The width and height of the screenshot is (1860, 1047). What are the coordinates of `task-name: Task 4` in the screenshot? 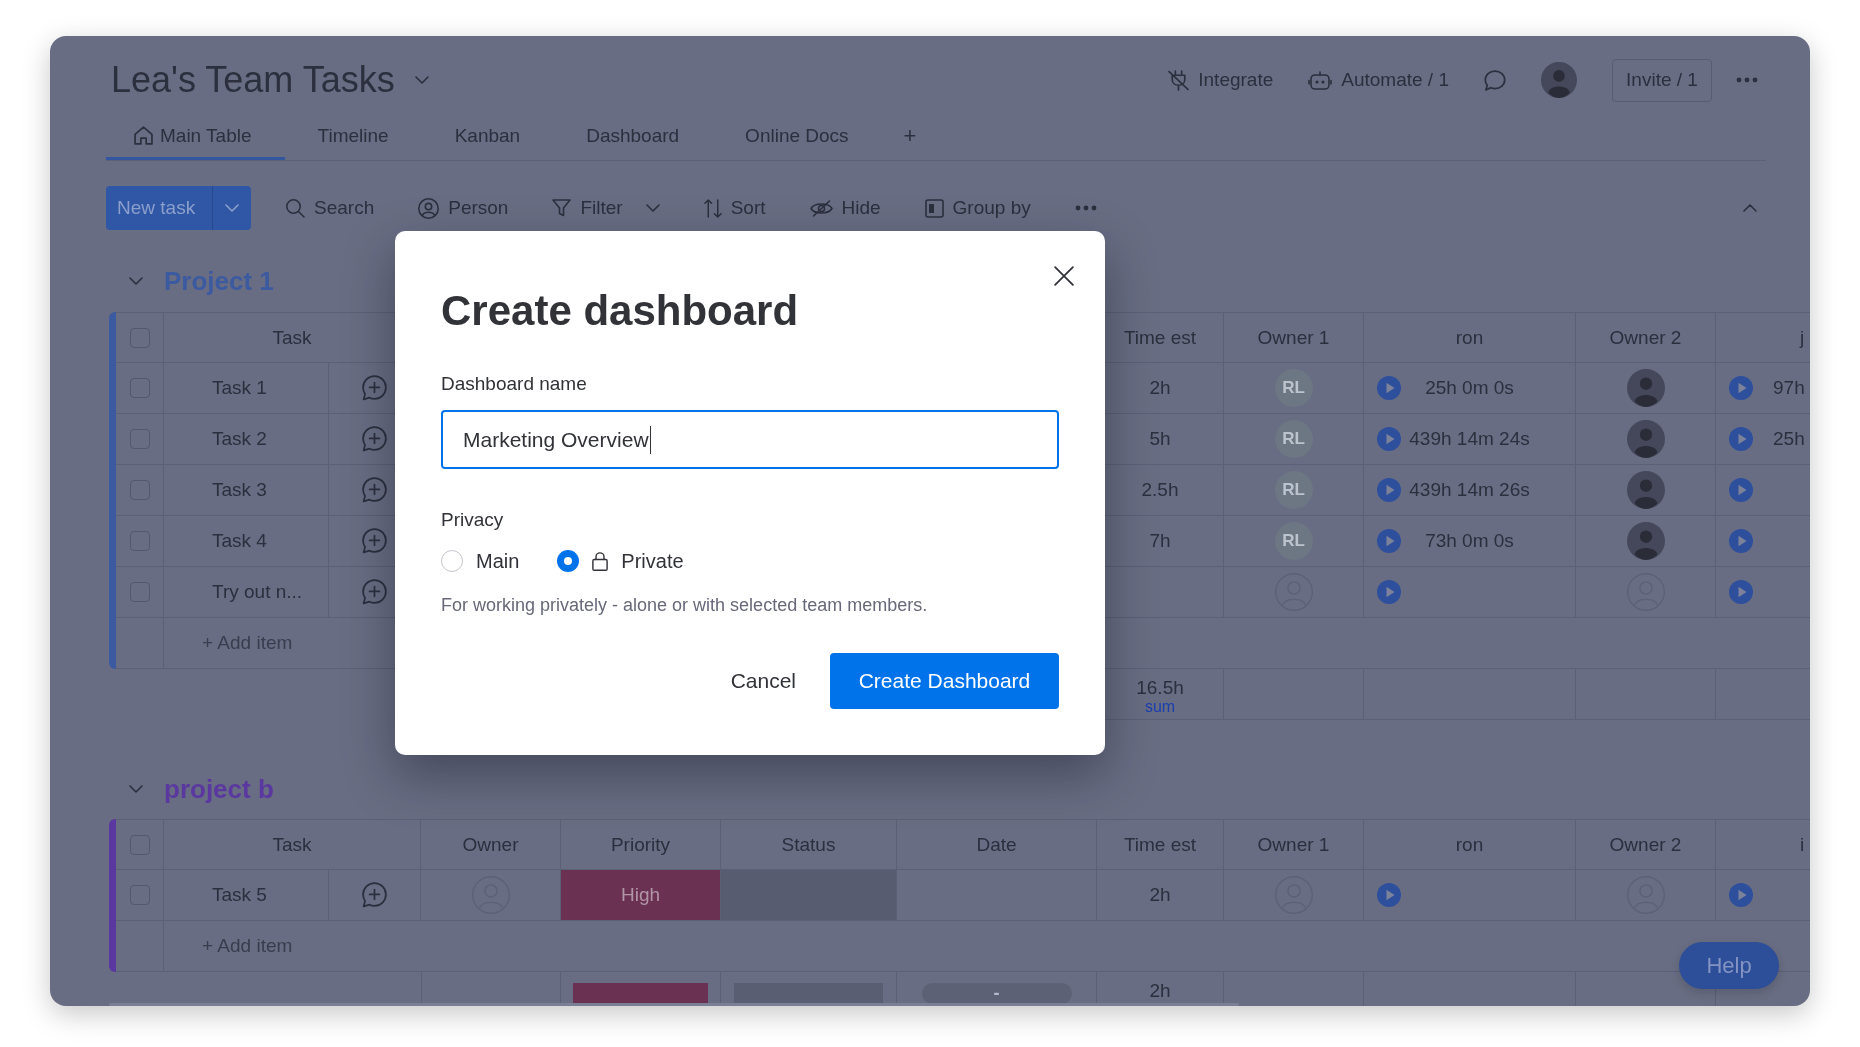 It's located at (239, 541).